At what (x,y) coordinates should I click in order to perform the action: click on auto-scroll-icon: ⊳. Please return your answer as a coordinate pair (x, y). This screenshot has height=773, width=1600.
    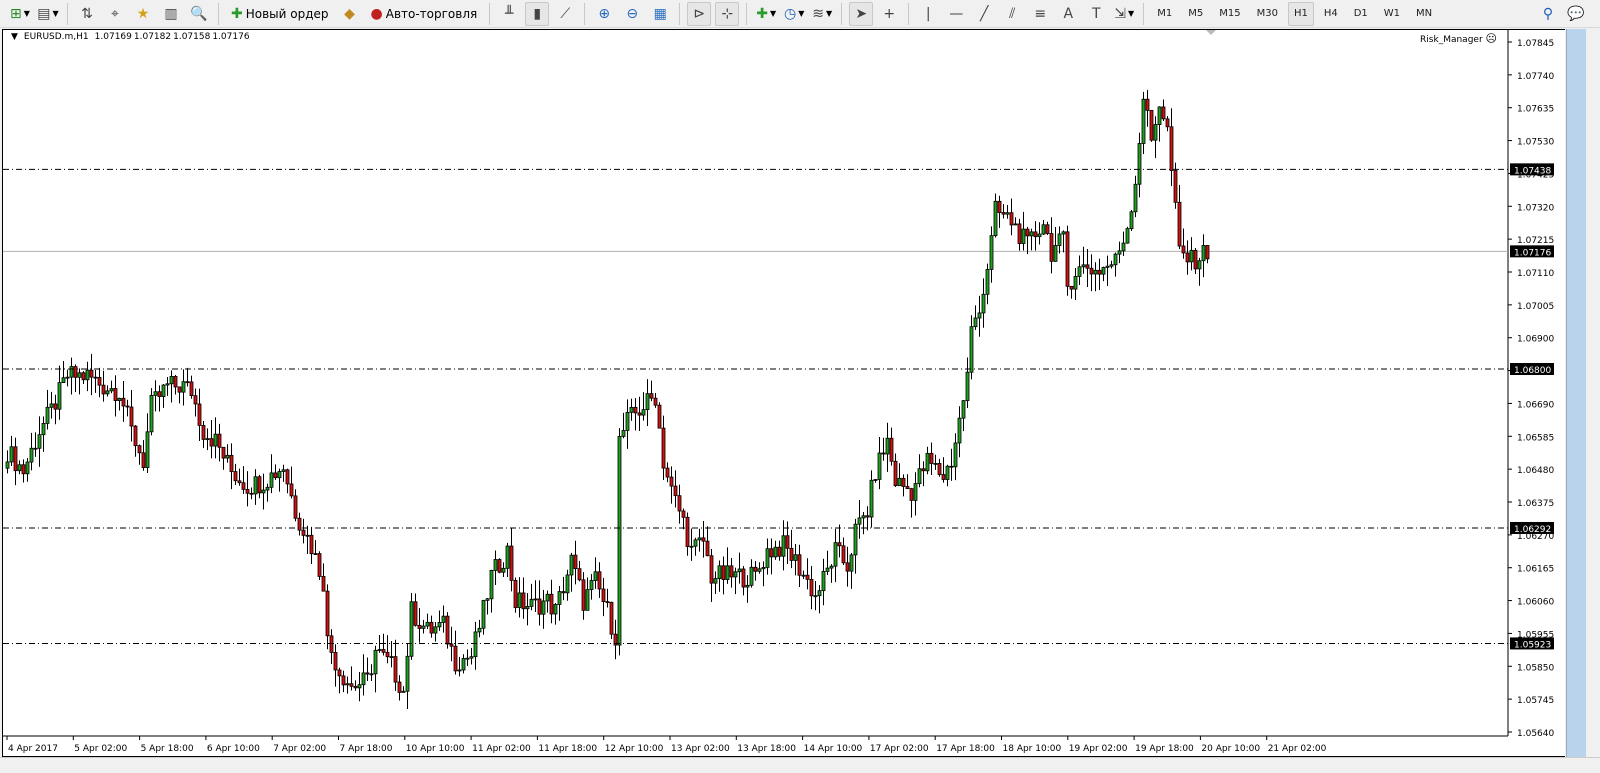
    Looking at the image, I should click on (699, 13).